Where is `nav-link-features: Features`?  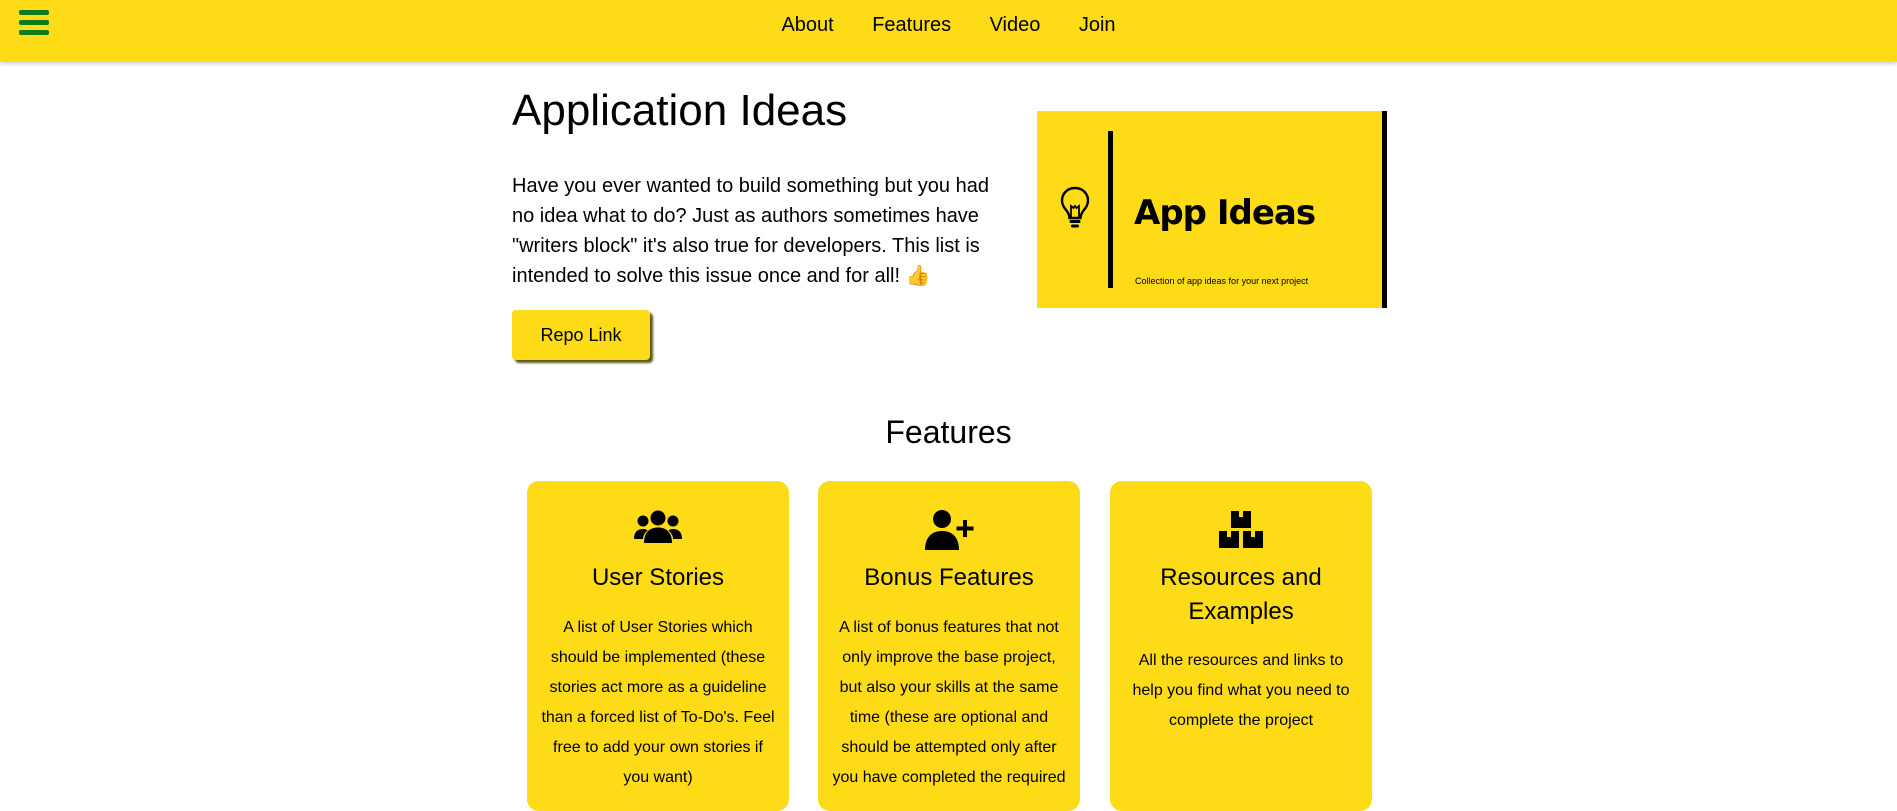 nav-link-features: Features is located at coordinates (911, 25).